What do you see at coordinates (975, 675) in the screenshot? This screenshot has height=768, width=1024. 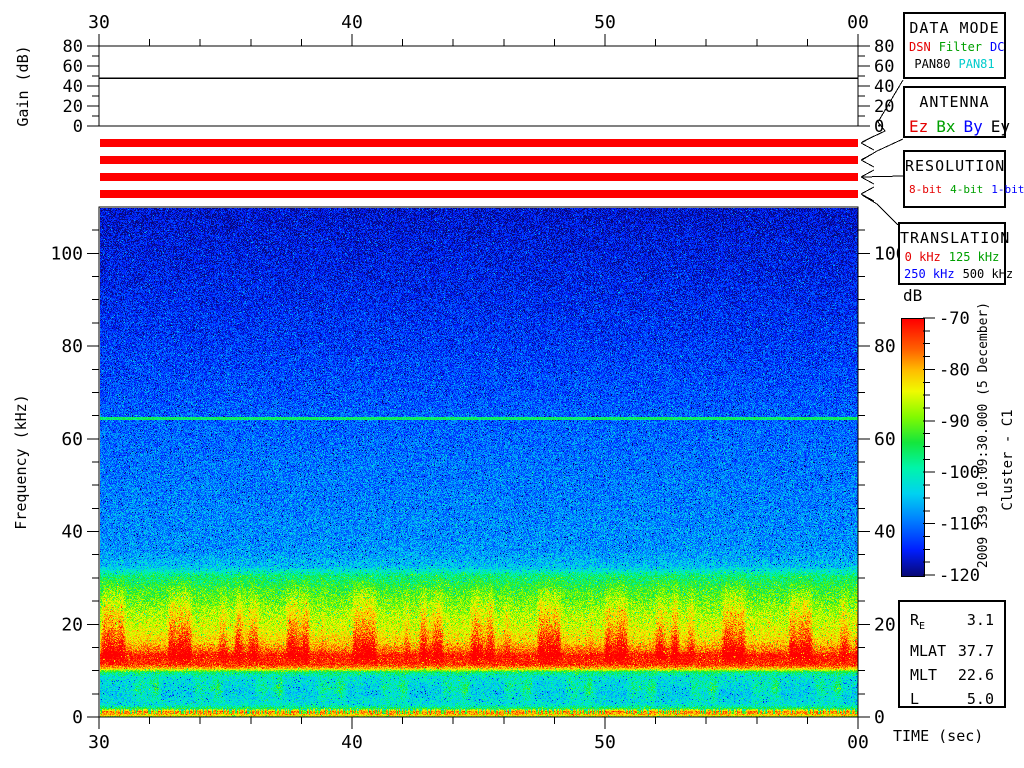 I see `ephemeris-value: 22.6` at bounding box center [975, 675].